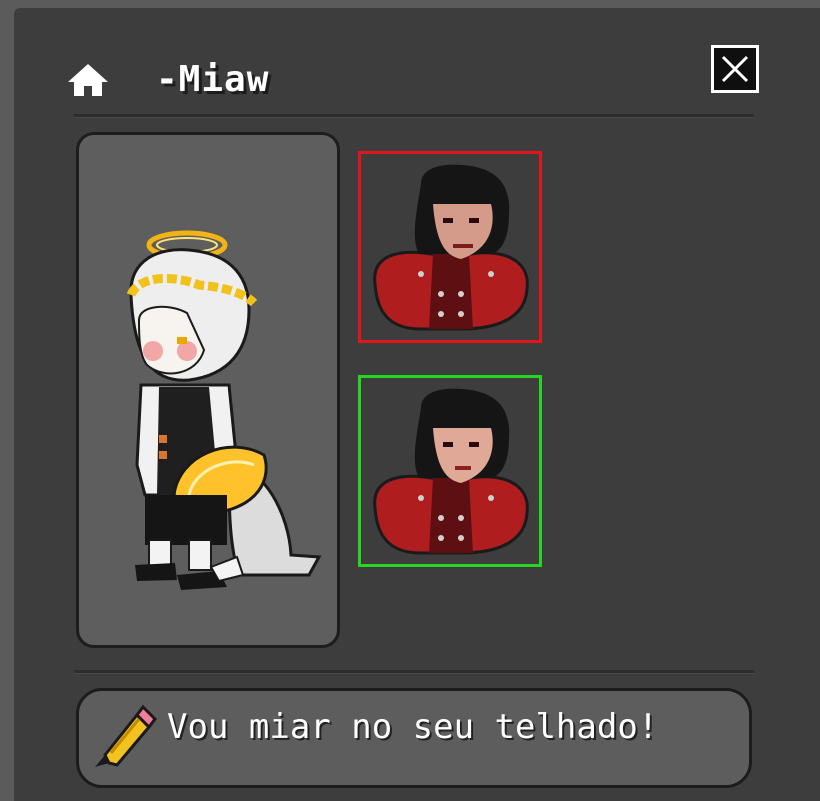 The height and width of the screenshot is (801, 820). Describe the element at coordinates (413, 727) in the screenshot. I see `motto-text: Vou miar no seu telhado!` at that location.